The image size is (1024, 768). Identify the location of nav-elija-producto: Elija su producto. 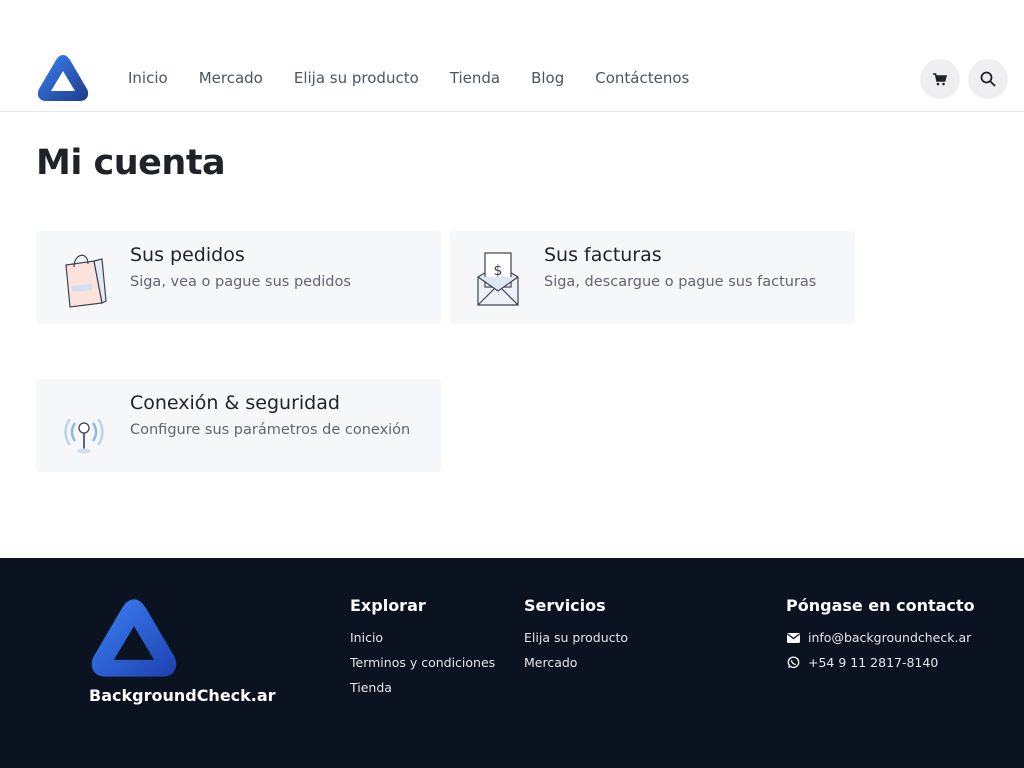
(356, 78).